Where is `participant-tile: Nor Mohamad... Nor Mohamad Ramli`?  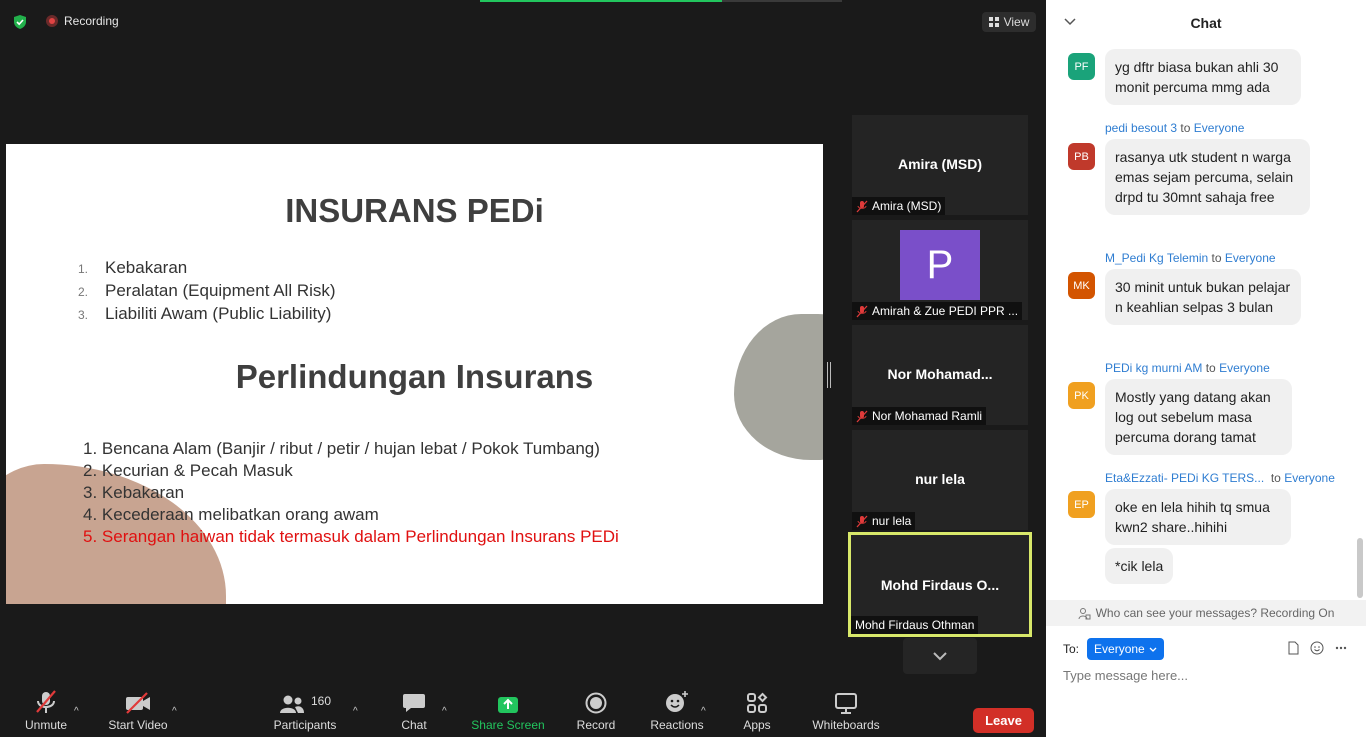 participant-tile: Nor Mohamad... Nor Mohamad Ramli is located at coordinates (940, 375).